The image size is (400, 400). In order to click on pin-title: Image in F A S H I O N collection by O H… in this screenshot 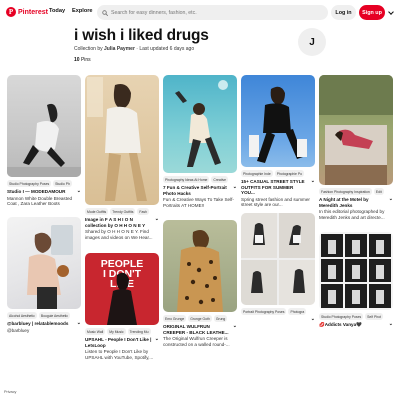, I will do `click(115, 222)`.